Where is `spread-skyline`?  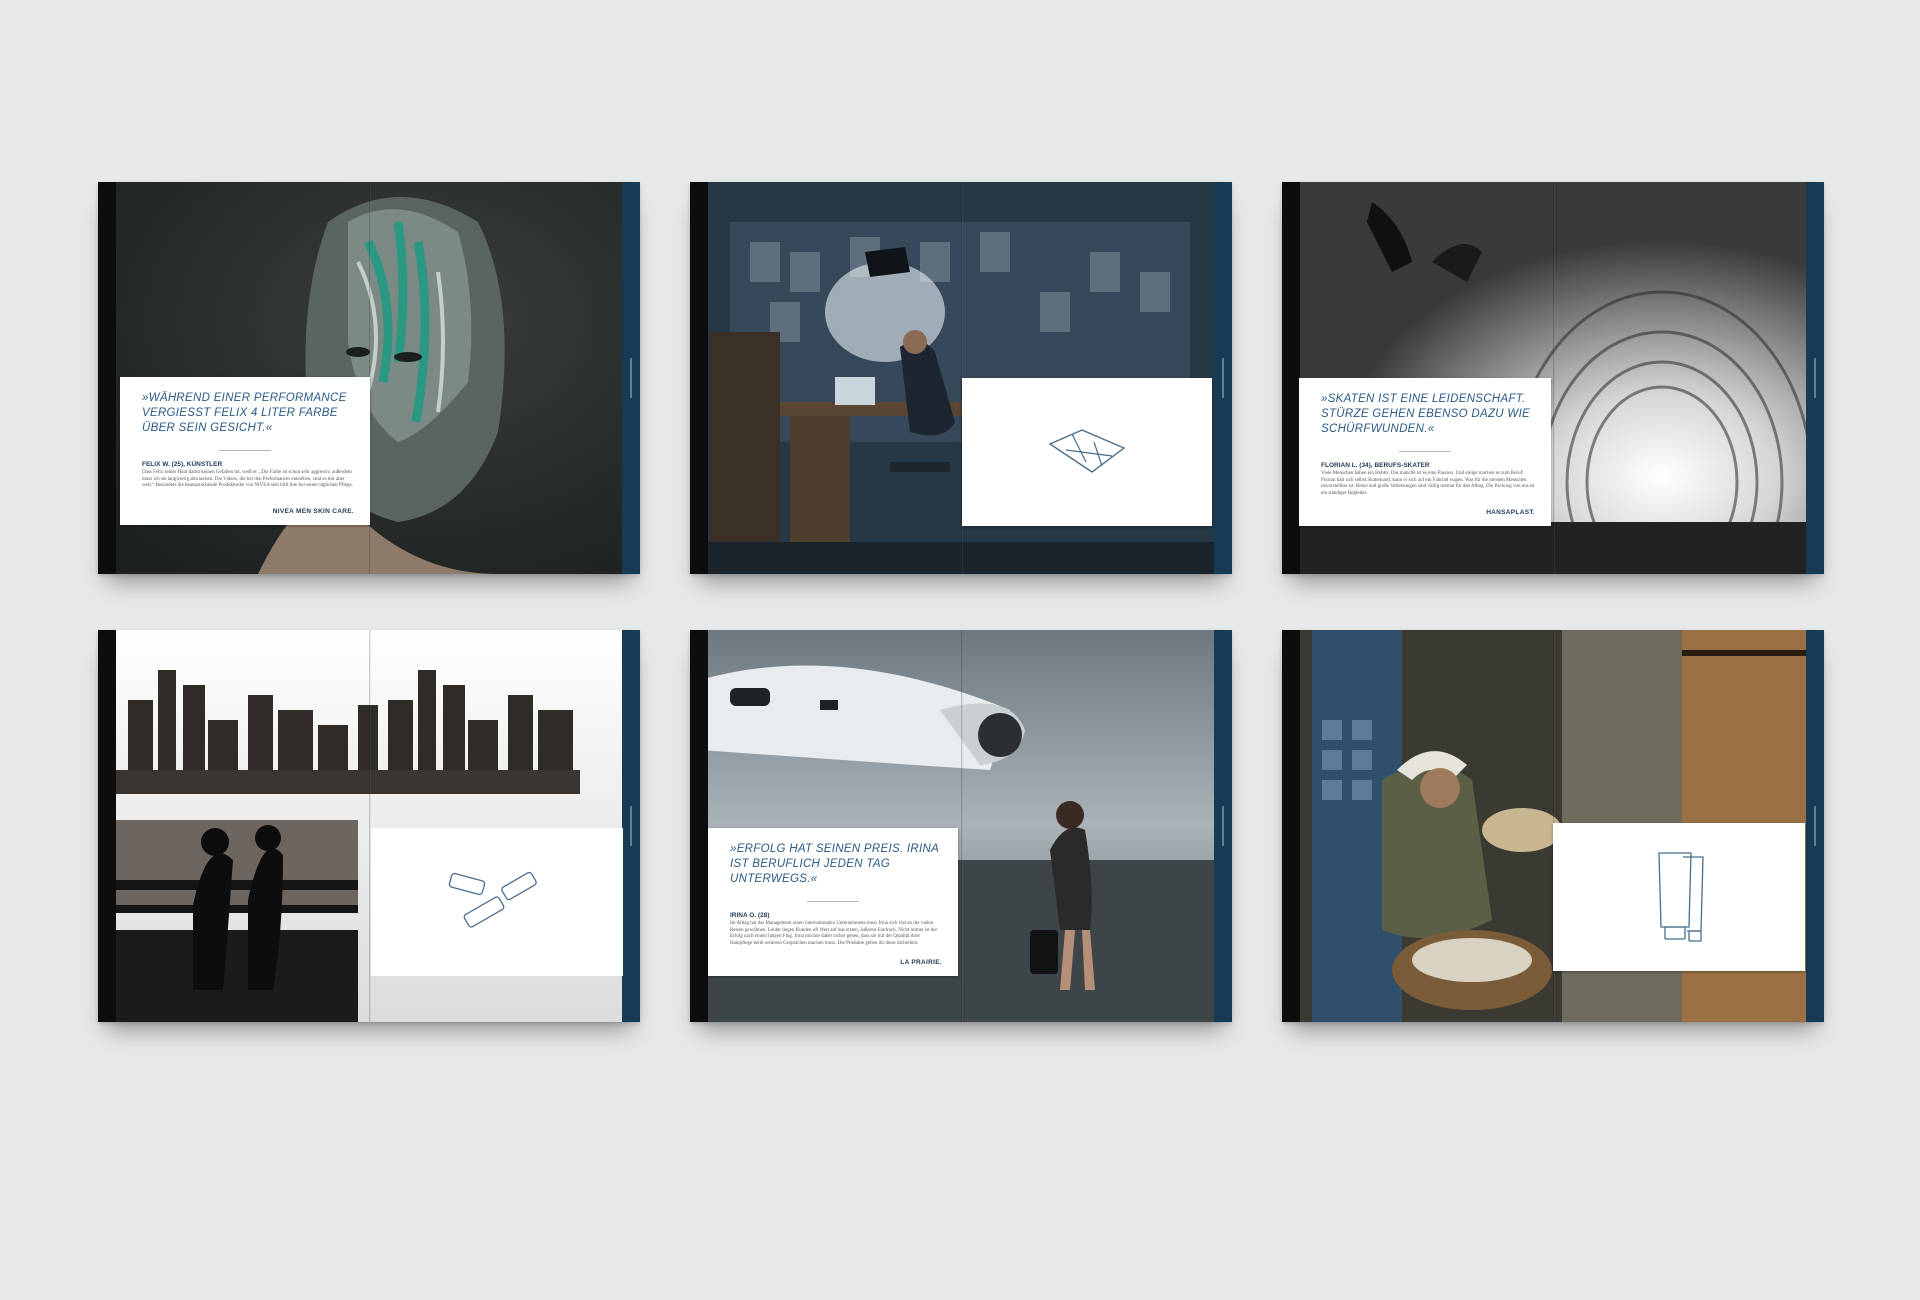 spread-skyline is located at coordinates (369, 826).